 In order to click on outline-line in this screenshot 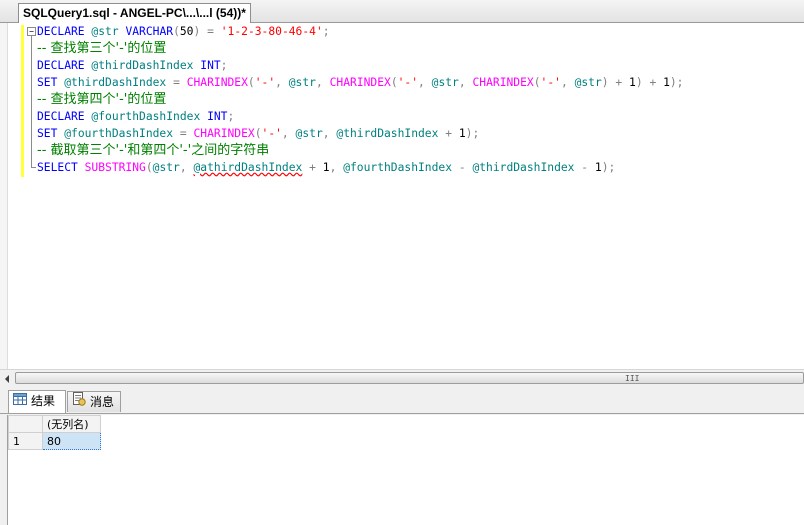, I will do `click(31, 101)`.